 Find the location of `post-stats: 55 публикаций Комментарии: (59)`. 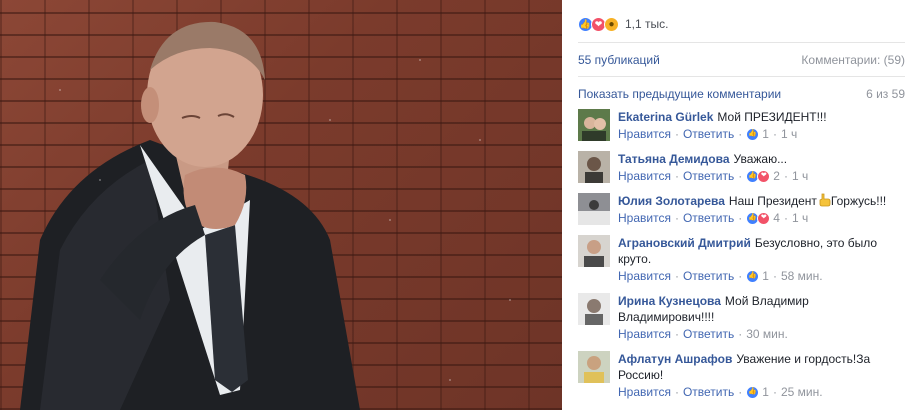

post-stats: 55 публикаций Комментарии: (59) is located at coordinates (741, 60).